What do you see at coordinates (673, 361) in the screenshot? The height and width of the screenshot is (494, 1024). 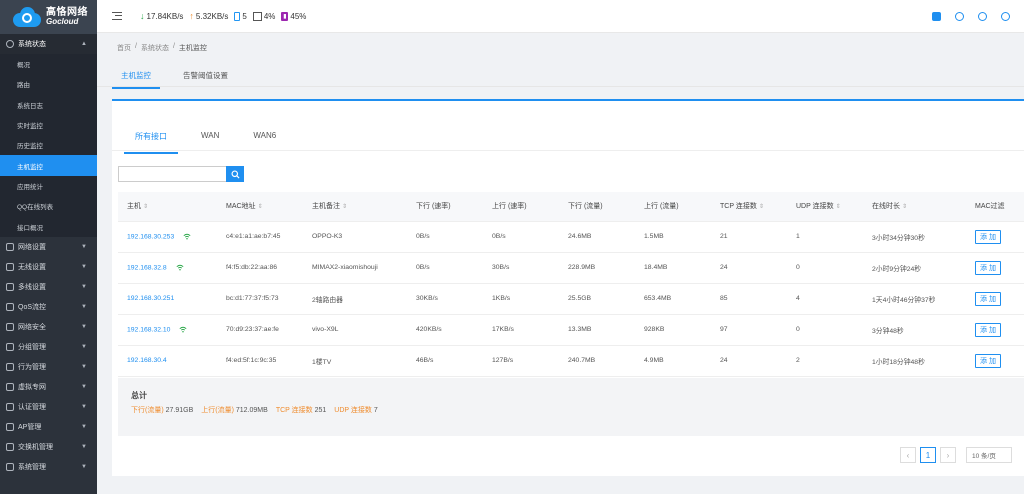 I see `cell-up_traffic: 4.9MB` at bounding box center [673, 361].